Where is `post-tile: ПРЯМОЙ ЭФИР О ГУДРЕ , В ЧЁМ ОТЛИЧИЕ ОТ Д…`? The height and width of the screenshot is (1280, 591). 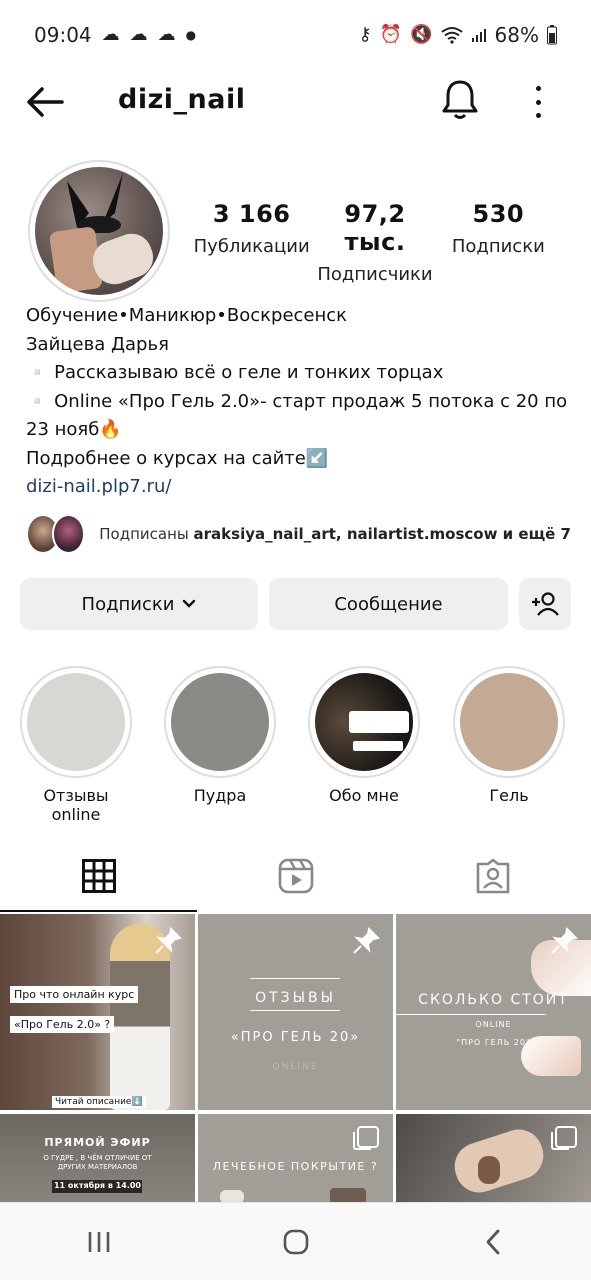 post-tile: ПРЯМОЙ ЭФИР О ГУДРЕ , В ЧЁМ ОТЛИЧИЕ ОТ Д… is located at coordinates (97, 1158).